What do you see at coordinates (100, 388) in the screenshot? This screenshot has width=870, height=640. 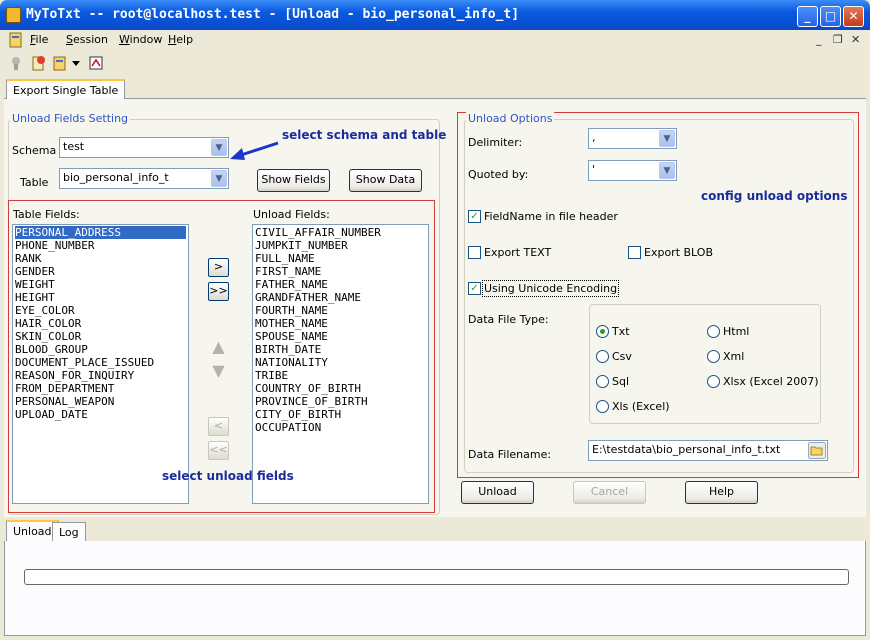 I see `list-item: FROM_DEPARTMENT` at bounding box center [100, 388].